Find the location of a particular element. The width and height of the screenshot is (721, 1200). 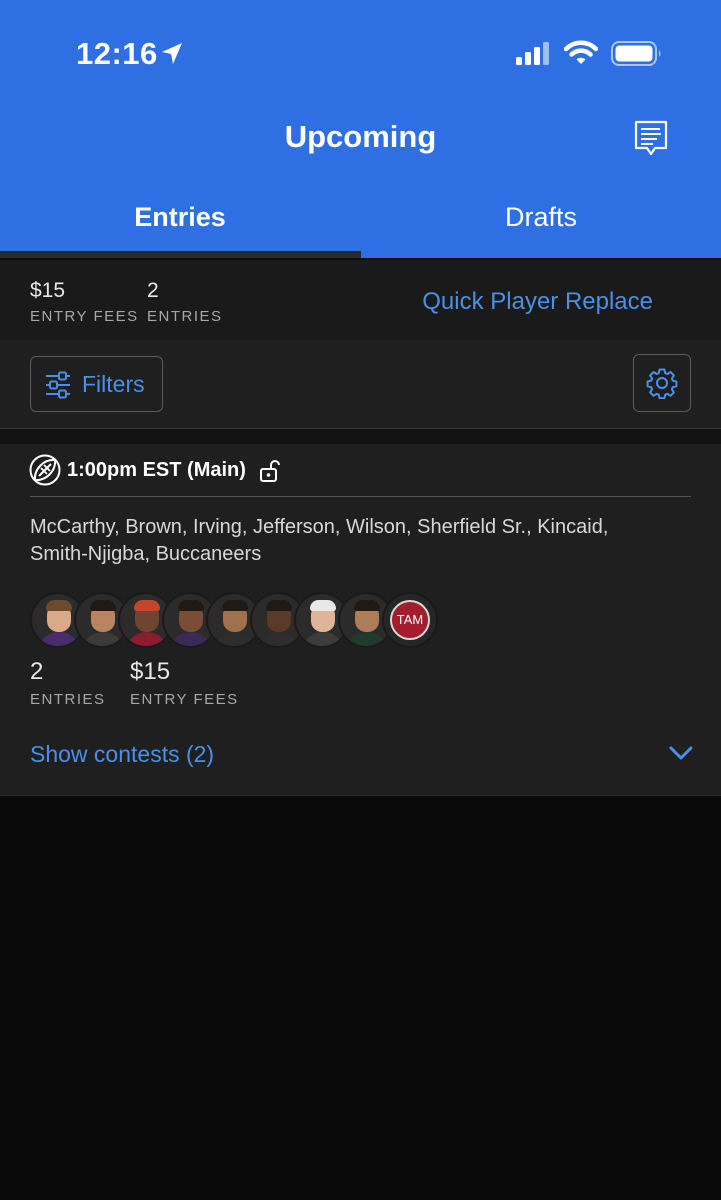

page-title: Upcoming is located at coordinates (360, 136).